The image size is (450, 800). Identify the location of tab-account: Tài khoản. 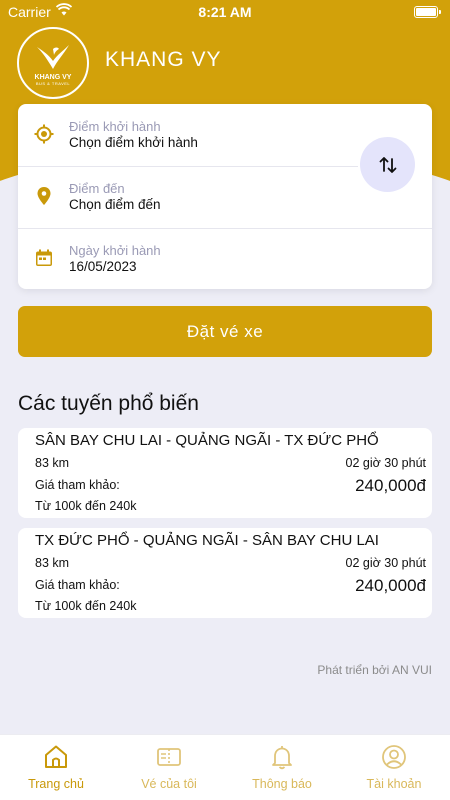
(394, 767).